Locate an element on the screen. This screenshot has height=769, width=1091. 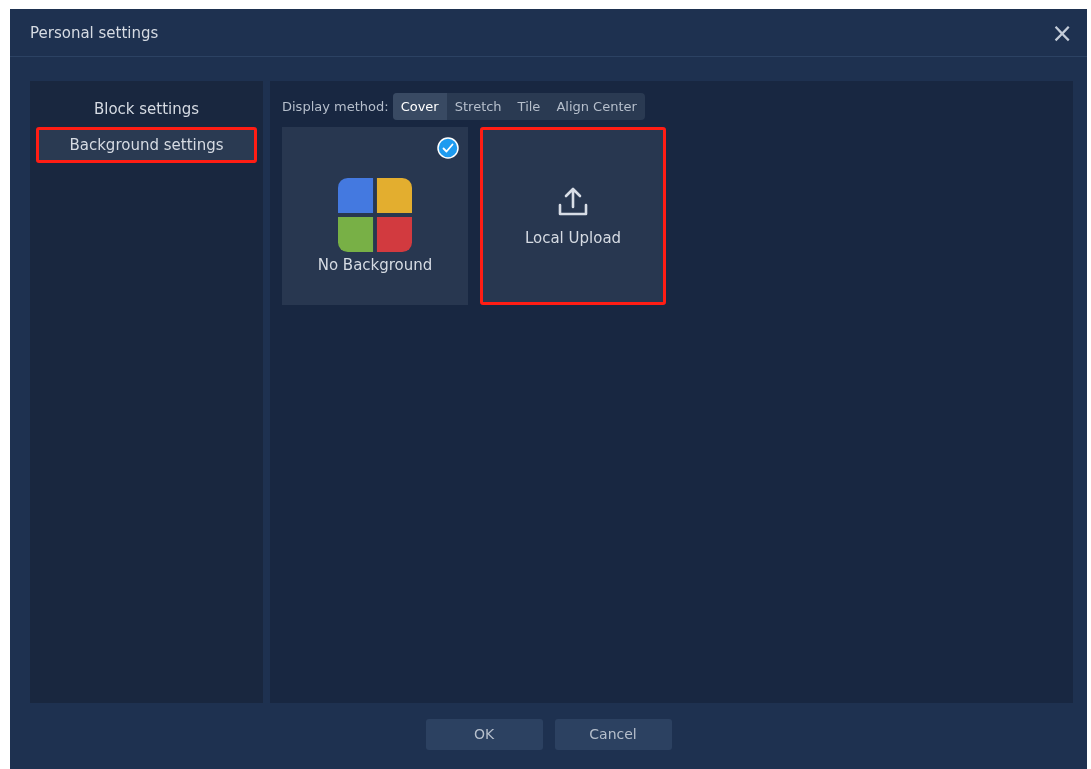
color-grid-icon is located at coordinates (375, 215).